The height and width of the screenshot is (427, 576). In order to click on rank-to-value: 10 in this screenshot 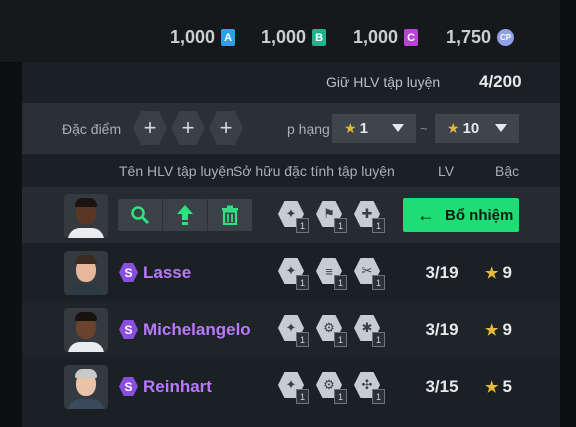, I will do `click(471, 128)`.